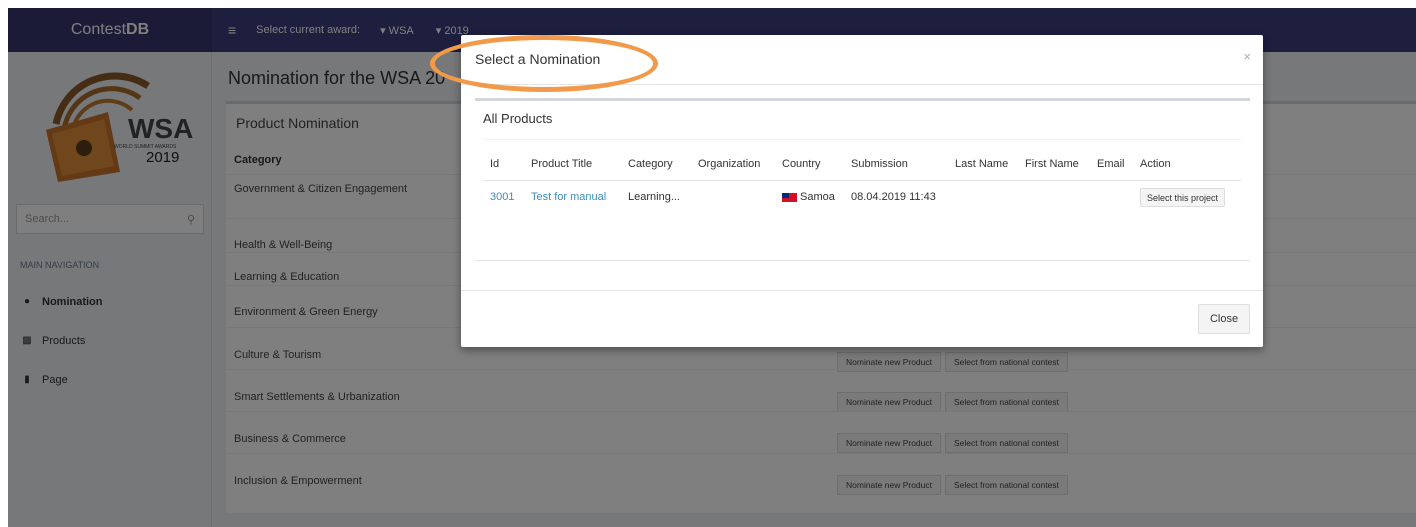 Image resolution: width=1416 pixels, height=527 pixels. What do you see at coordinates (729, 164) in the screenshot?
I see `header-organization: Organization` at bounding box center [729, 164].